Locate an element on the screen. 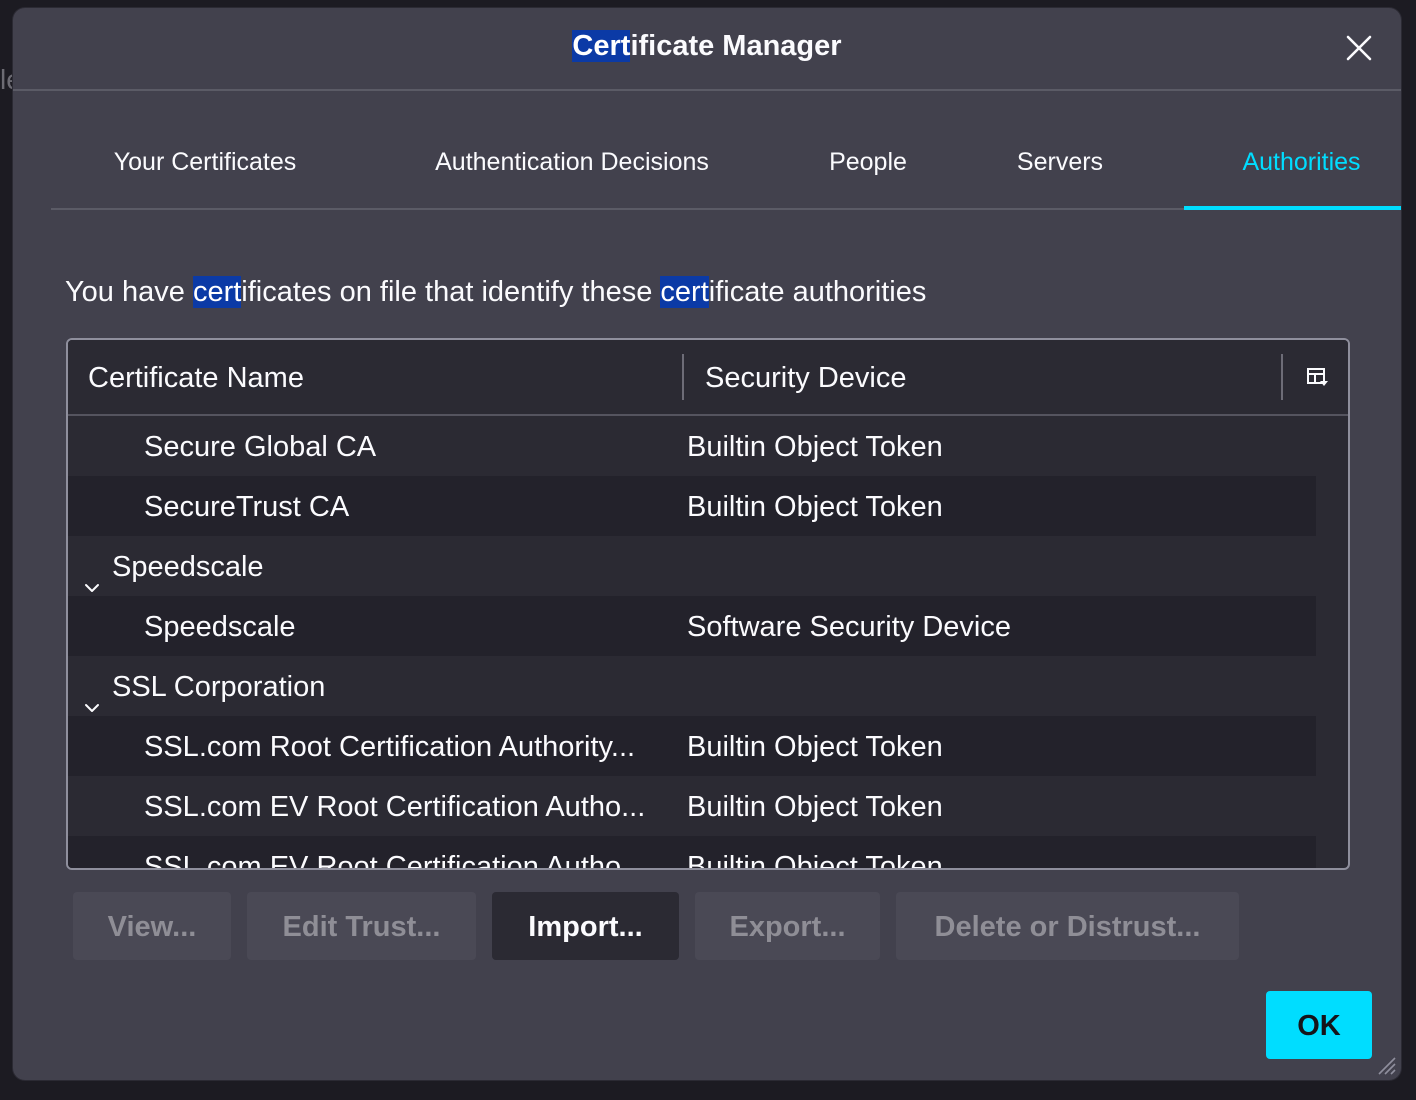 The image size is (1416, 1100). resize-grip-icon is located at coordinates (1387, 1066).